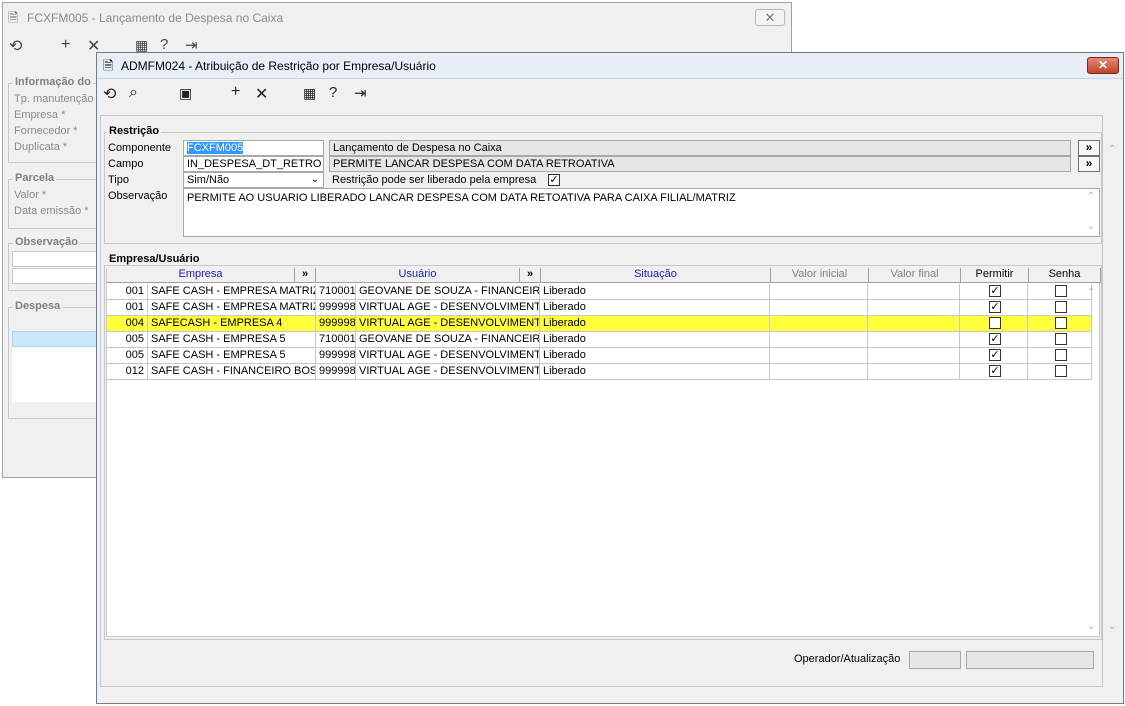  I want to click on tipo-select: Sim/Não ⌄, so click(253, 180).